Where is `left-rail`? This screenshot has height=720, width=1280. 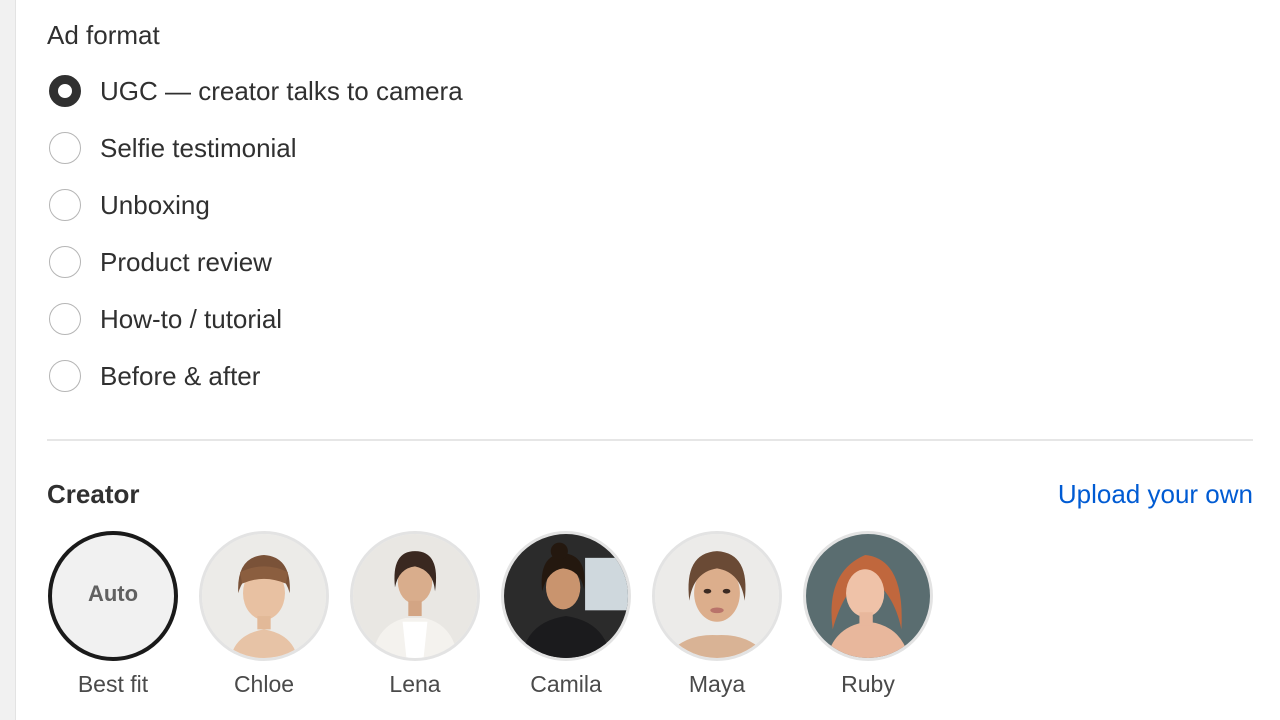 left-rail is located at coordinates (8, 360).